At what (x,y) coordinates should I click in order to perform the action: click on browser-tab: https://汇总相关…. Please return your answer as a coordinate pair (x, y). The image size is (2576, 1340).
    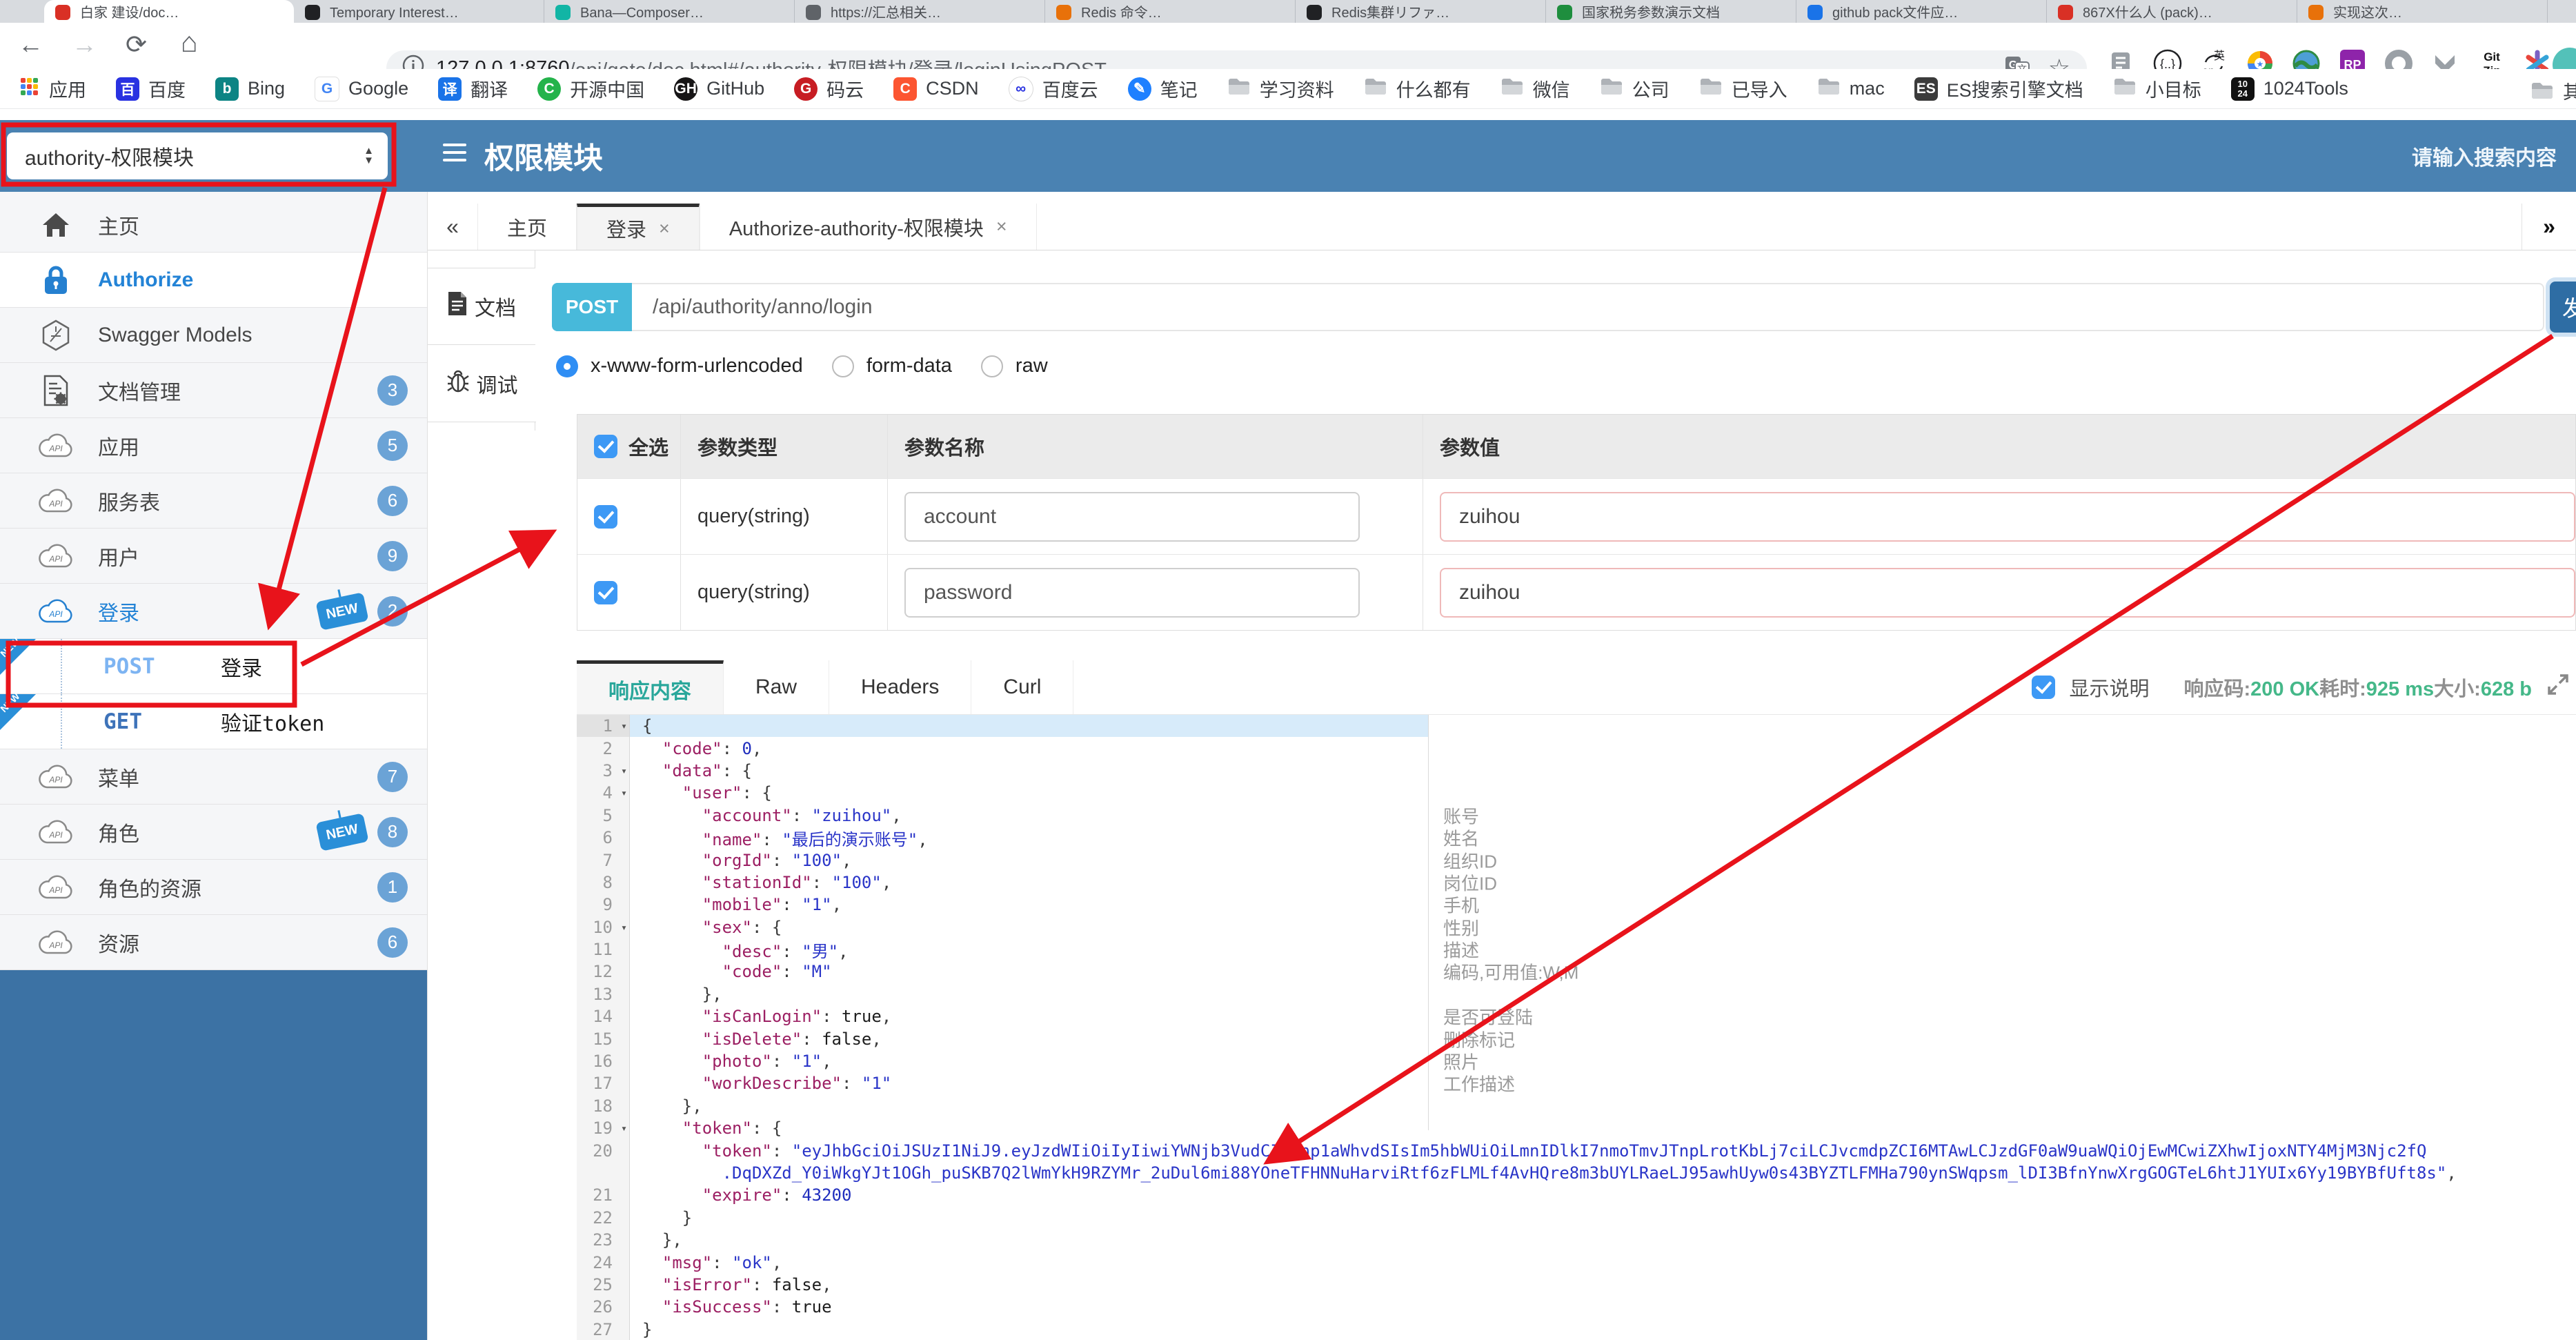
    Looking at the image, I should click on (920, 11).